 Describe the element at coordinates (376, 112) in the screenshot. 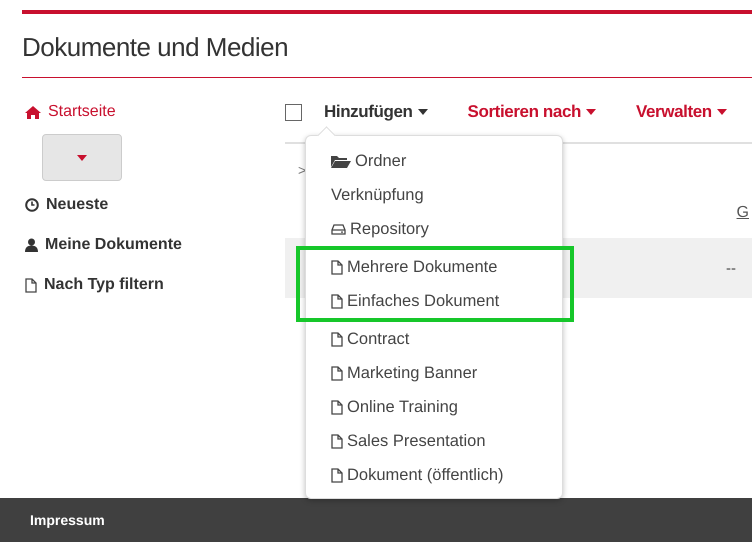

I see `menu-button: Hinzufügen` at that location.